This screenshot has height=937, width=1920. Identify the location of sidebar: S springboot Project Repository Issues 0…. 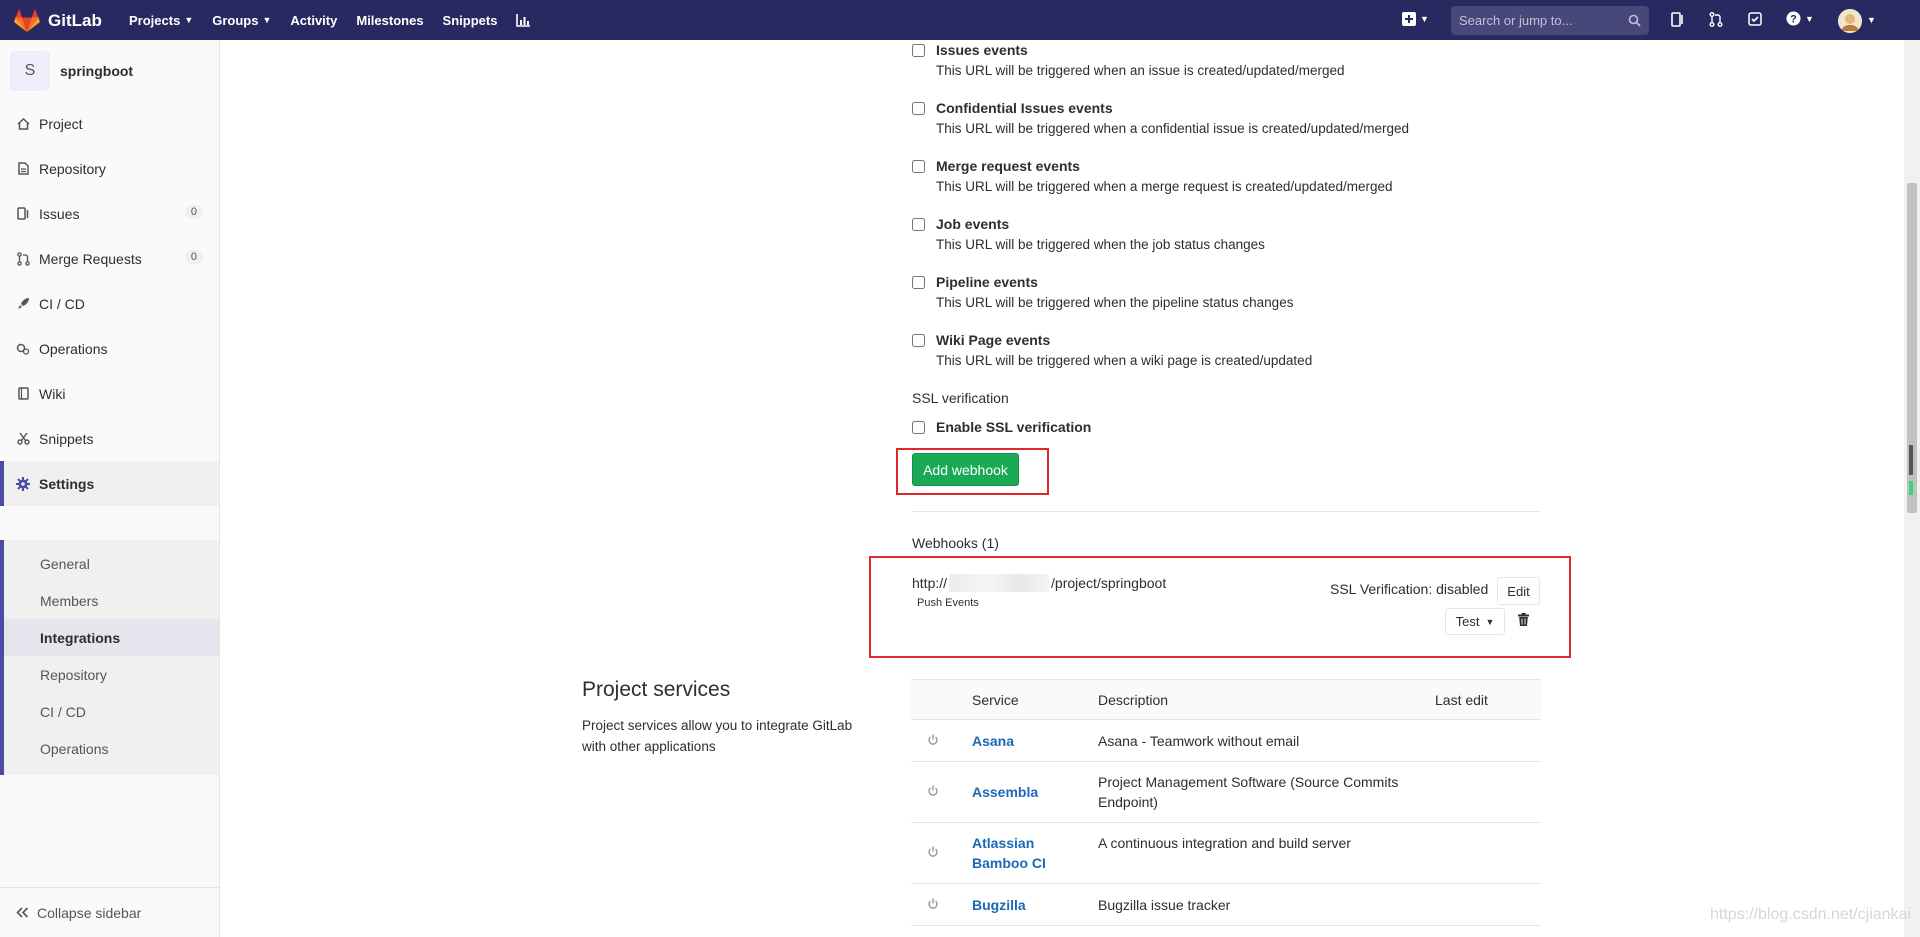
(110, 488).